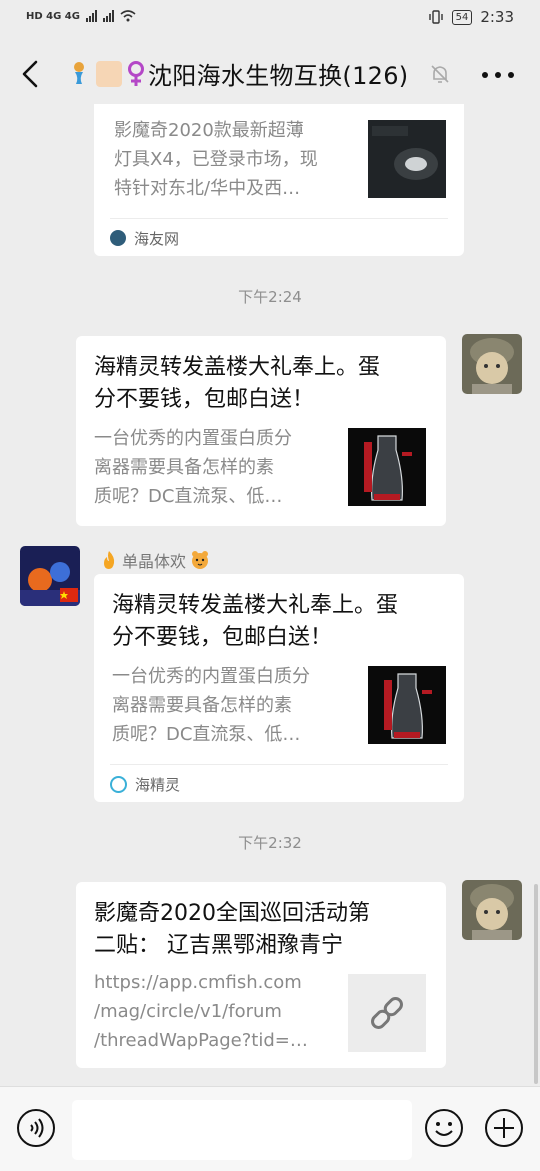 This screenshot has width=540, height=1171. Describe the element at coordinates (136, 73) in the screenshot. I see `female-sign-icon` at that location.